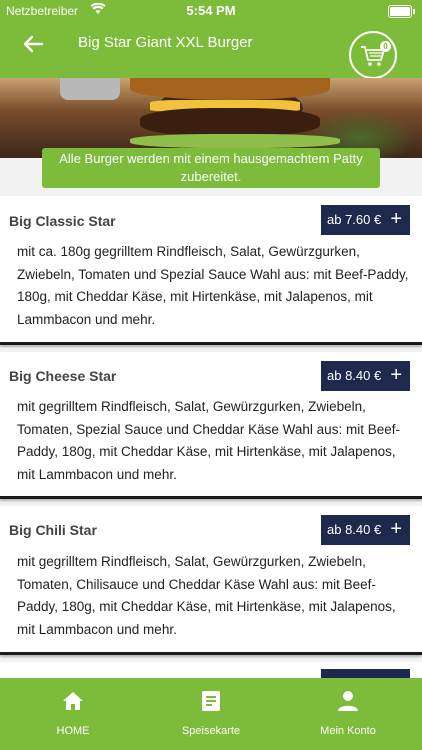  Describe the element at coordinates (165, 42) in the screenshot. I see `page-title: Big Star Giant XXL Burger` at that location.